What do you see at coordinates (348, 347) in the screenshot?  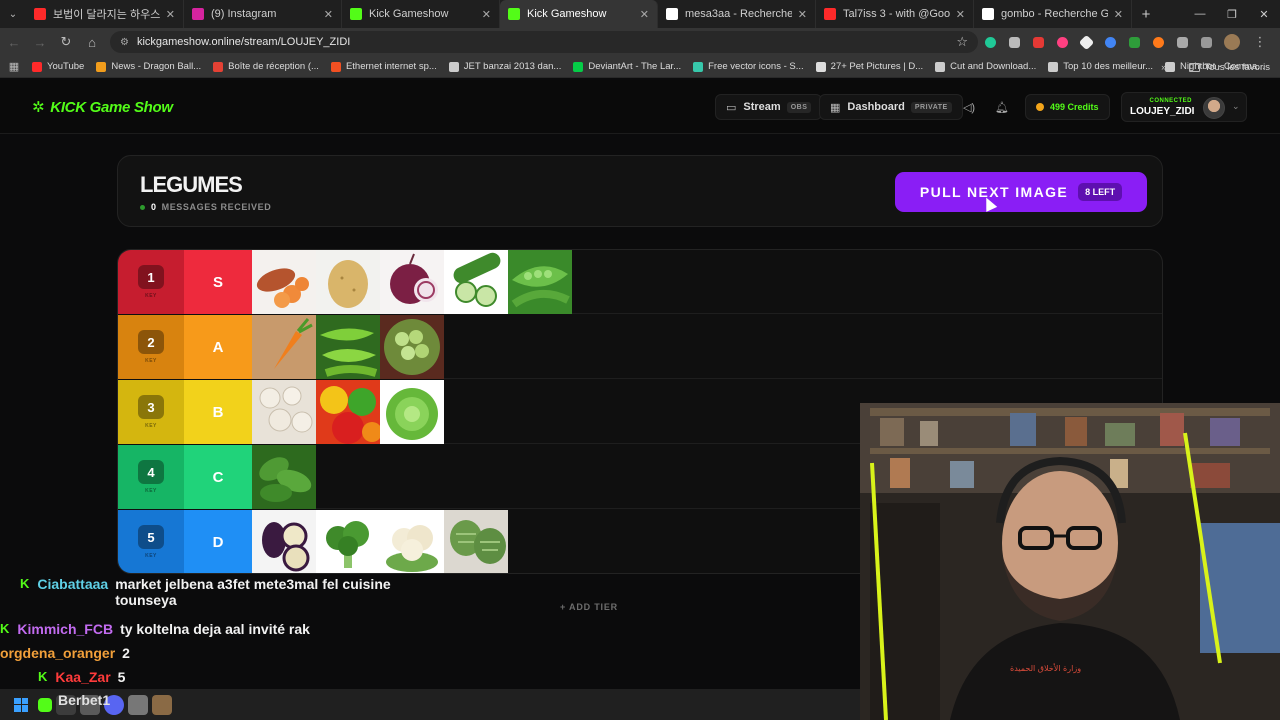 I see `green-peppers-image` at bounding box center [348, 347].